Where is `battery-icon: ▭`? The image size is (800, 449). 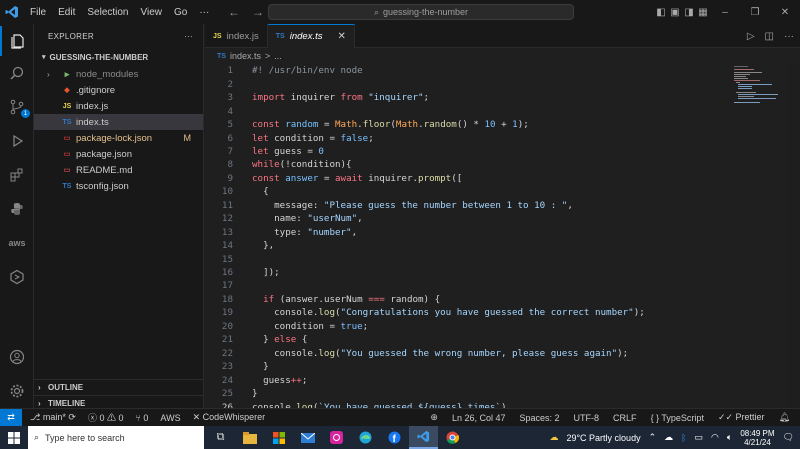
battery-icon: ▭ is located at coordinates (699, 437).